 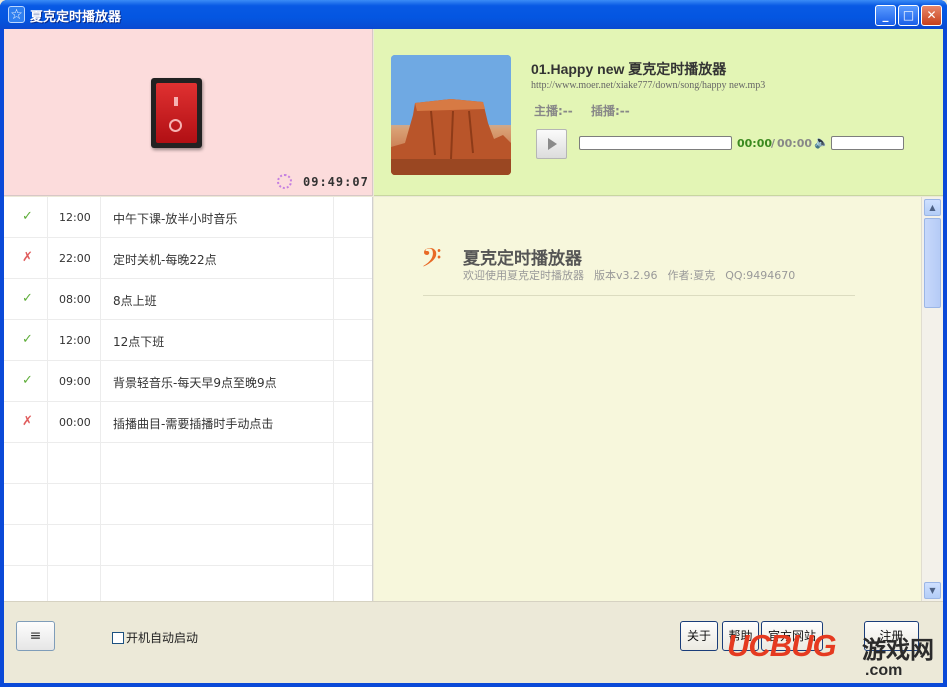 What do you see at coordinates (908, 15) in the screenshot?
I see `maximize-button: □` at bounding box center [908, 15].